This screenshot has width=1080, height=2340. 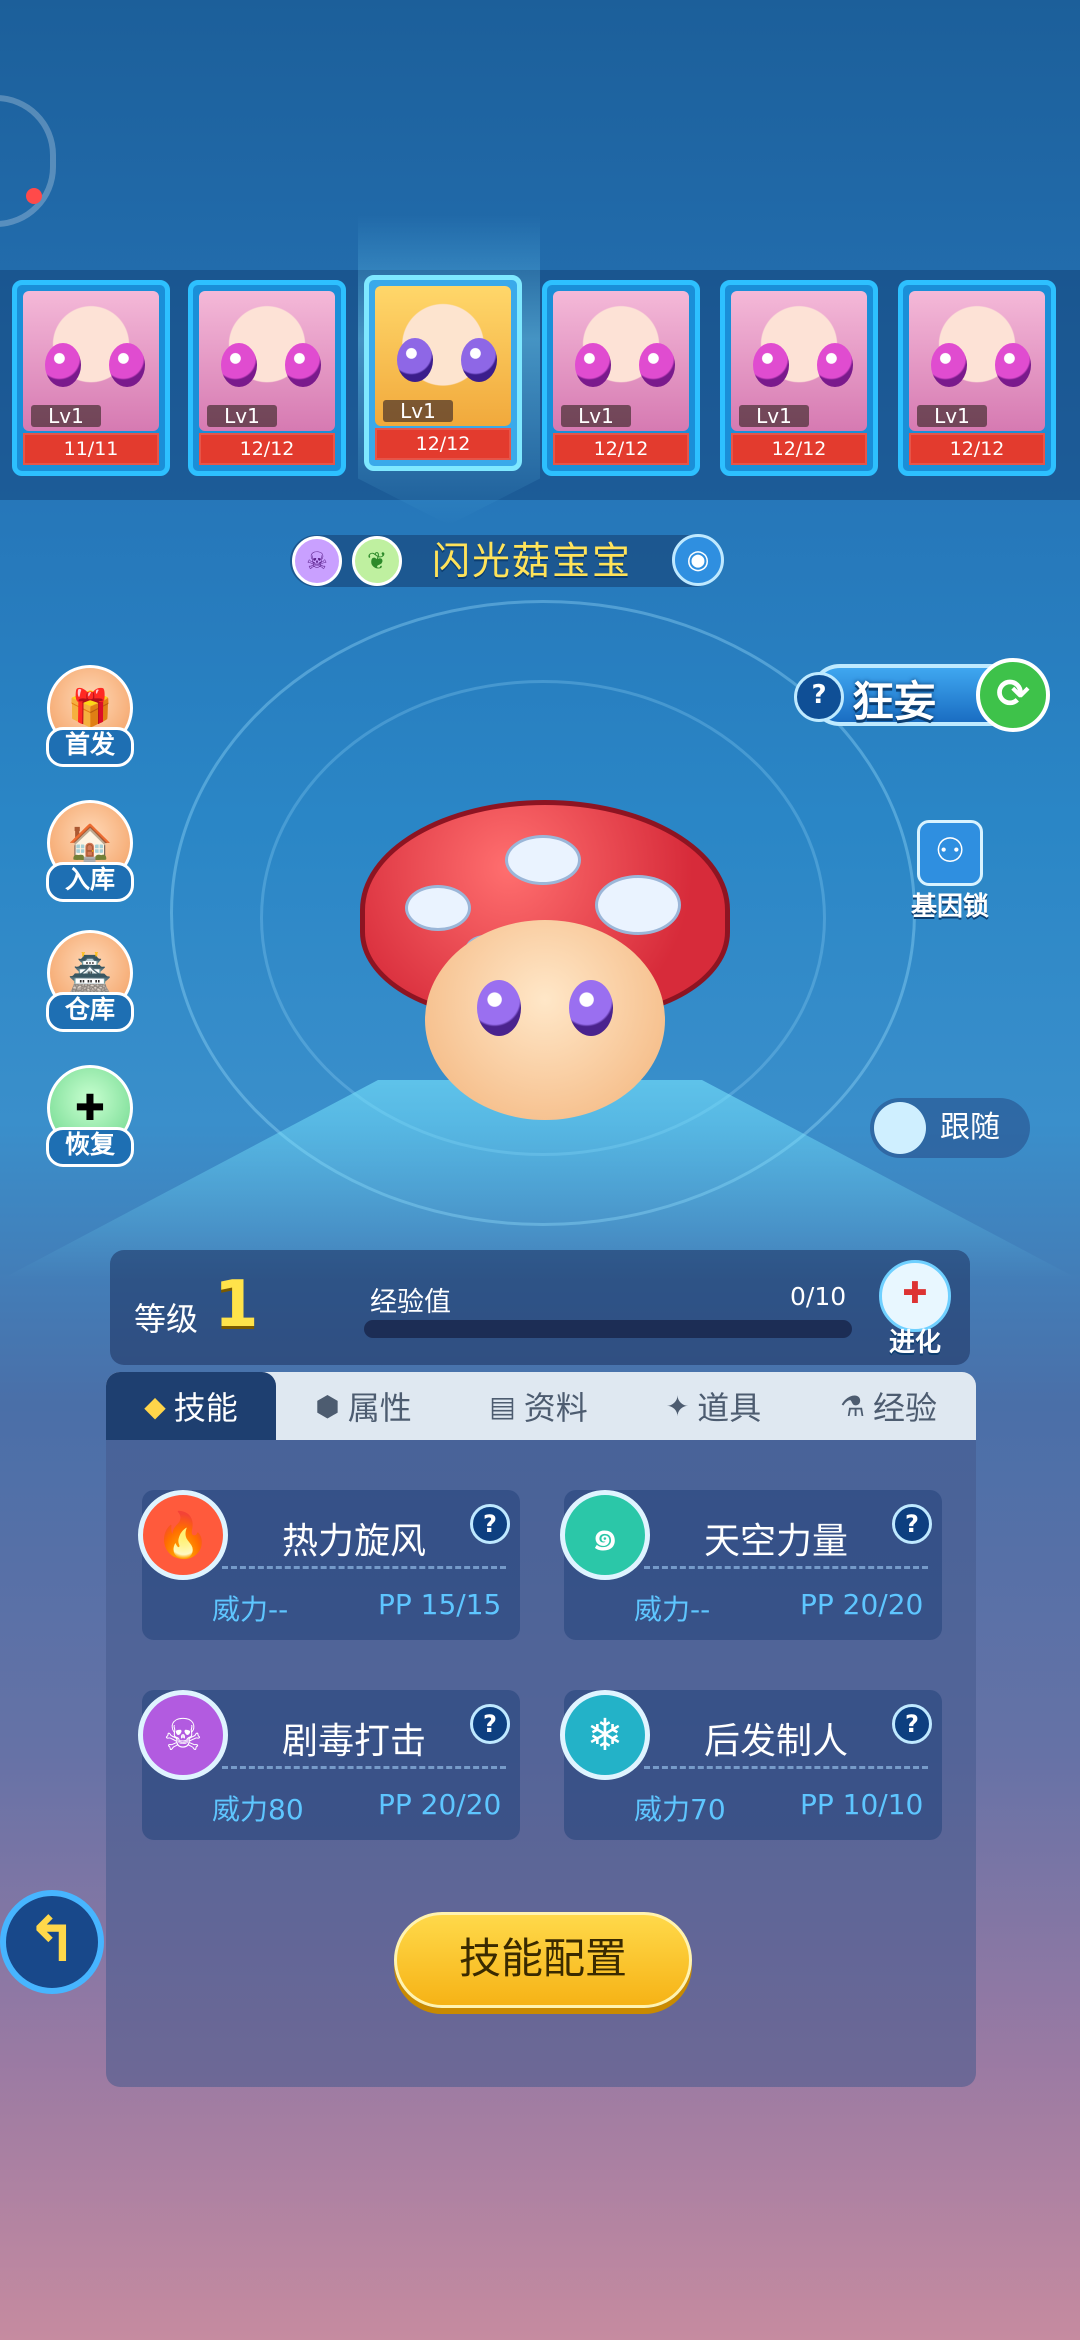 I want to click on tab-profile: ▤ 资料, so click(x=538, y=1406).